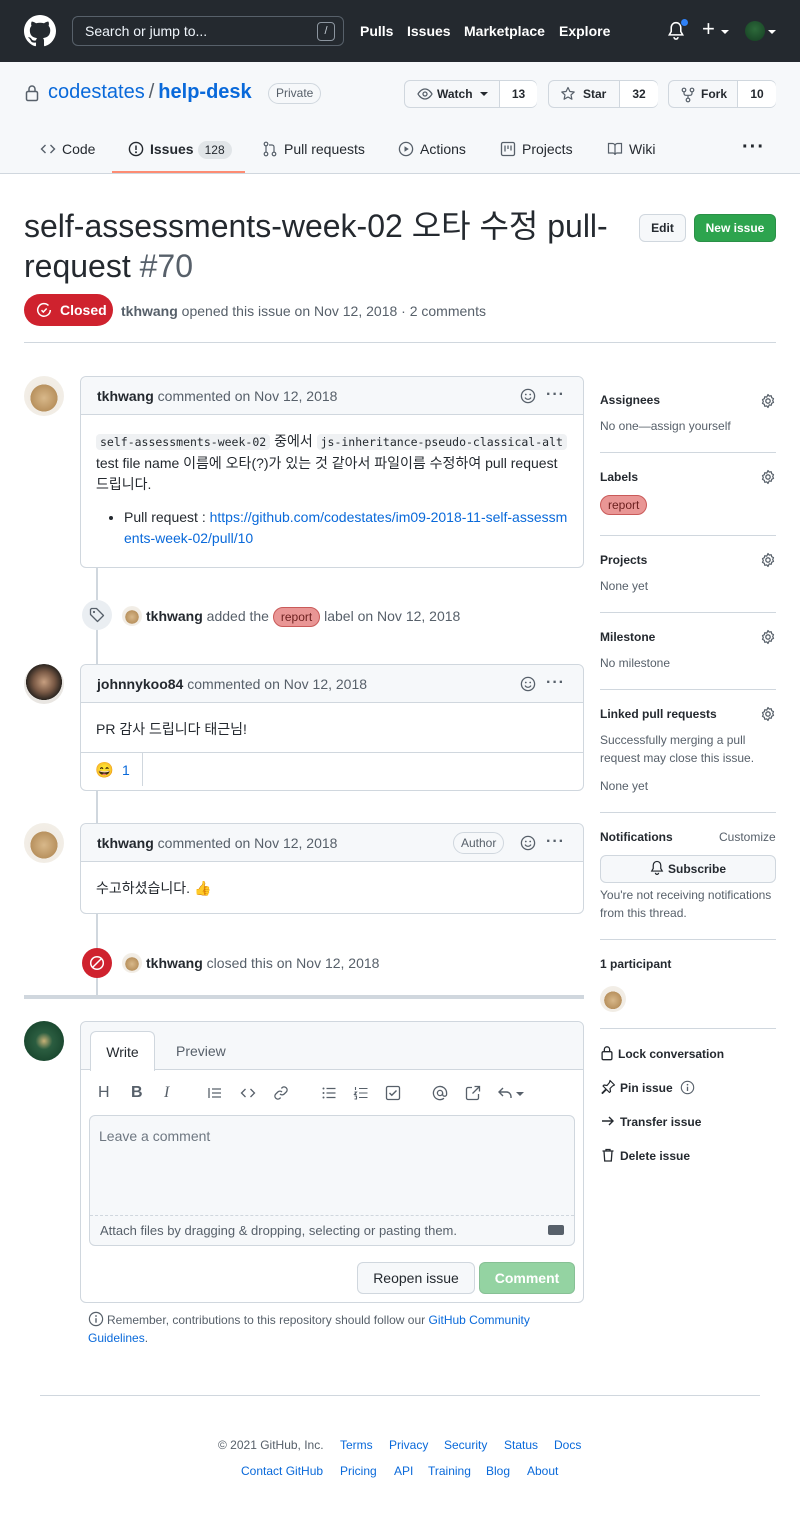 The width and height of the screenshot is (800, 1537). What do you see at coordinates (204, 92) in the screenshot?
I see `repo-name-link: help-desk` at bounding box center [204, 92].